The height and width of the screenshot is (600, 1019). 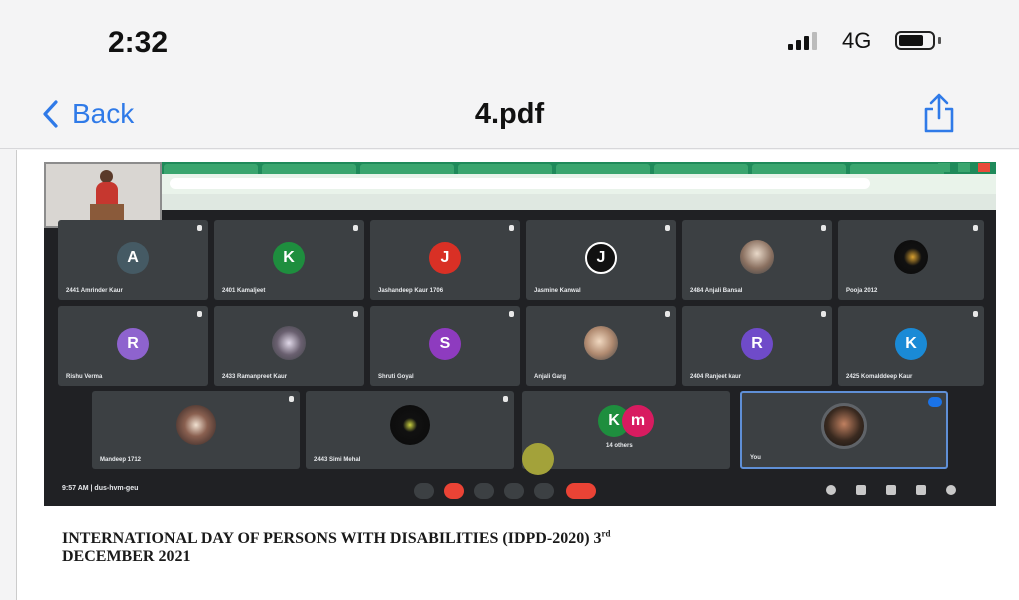 I want to click on signal-strength-icon, so click(x=802, y=41).